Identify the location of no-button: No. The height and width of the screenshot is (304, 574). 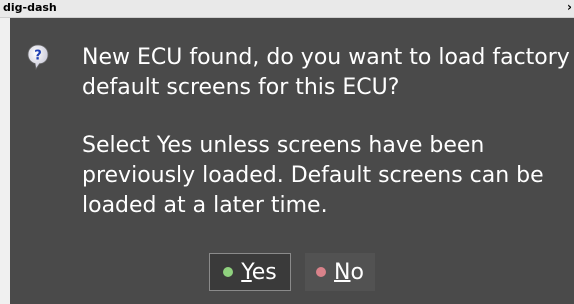
(340, 272).